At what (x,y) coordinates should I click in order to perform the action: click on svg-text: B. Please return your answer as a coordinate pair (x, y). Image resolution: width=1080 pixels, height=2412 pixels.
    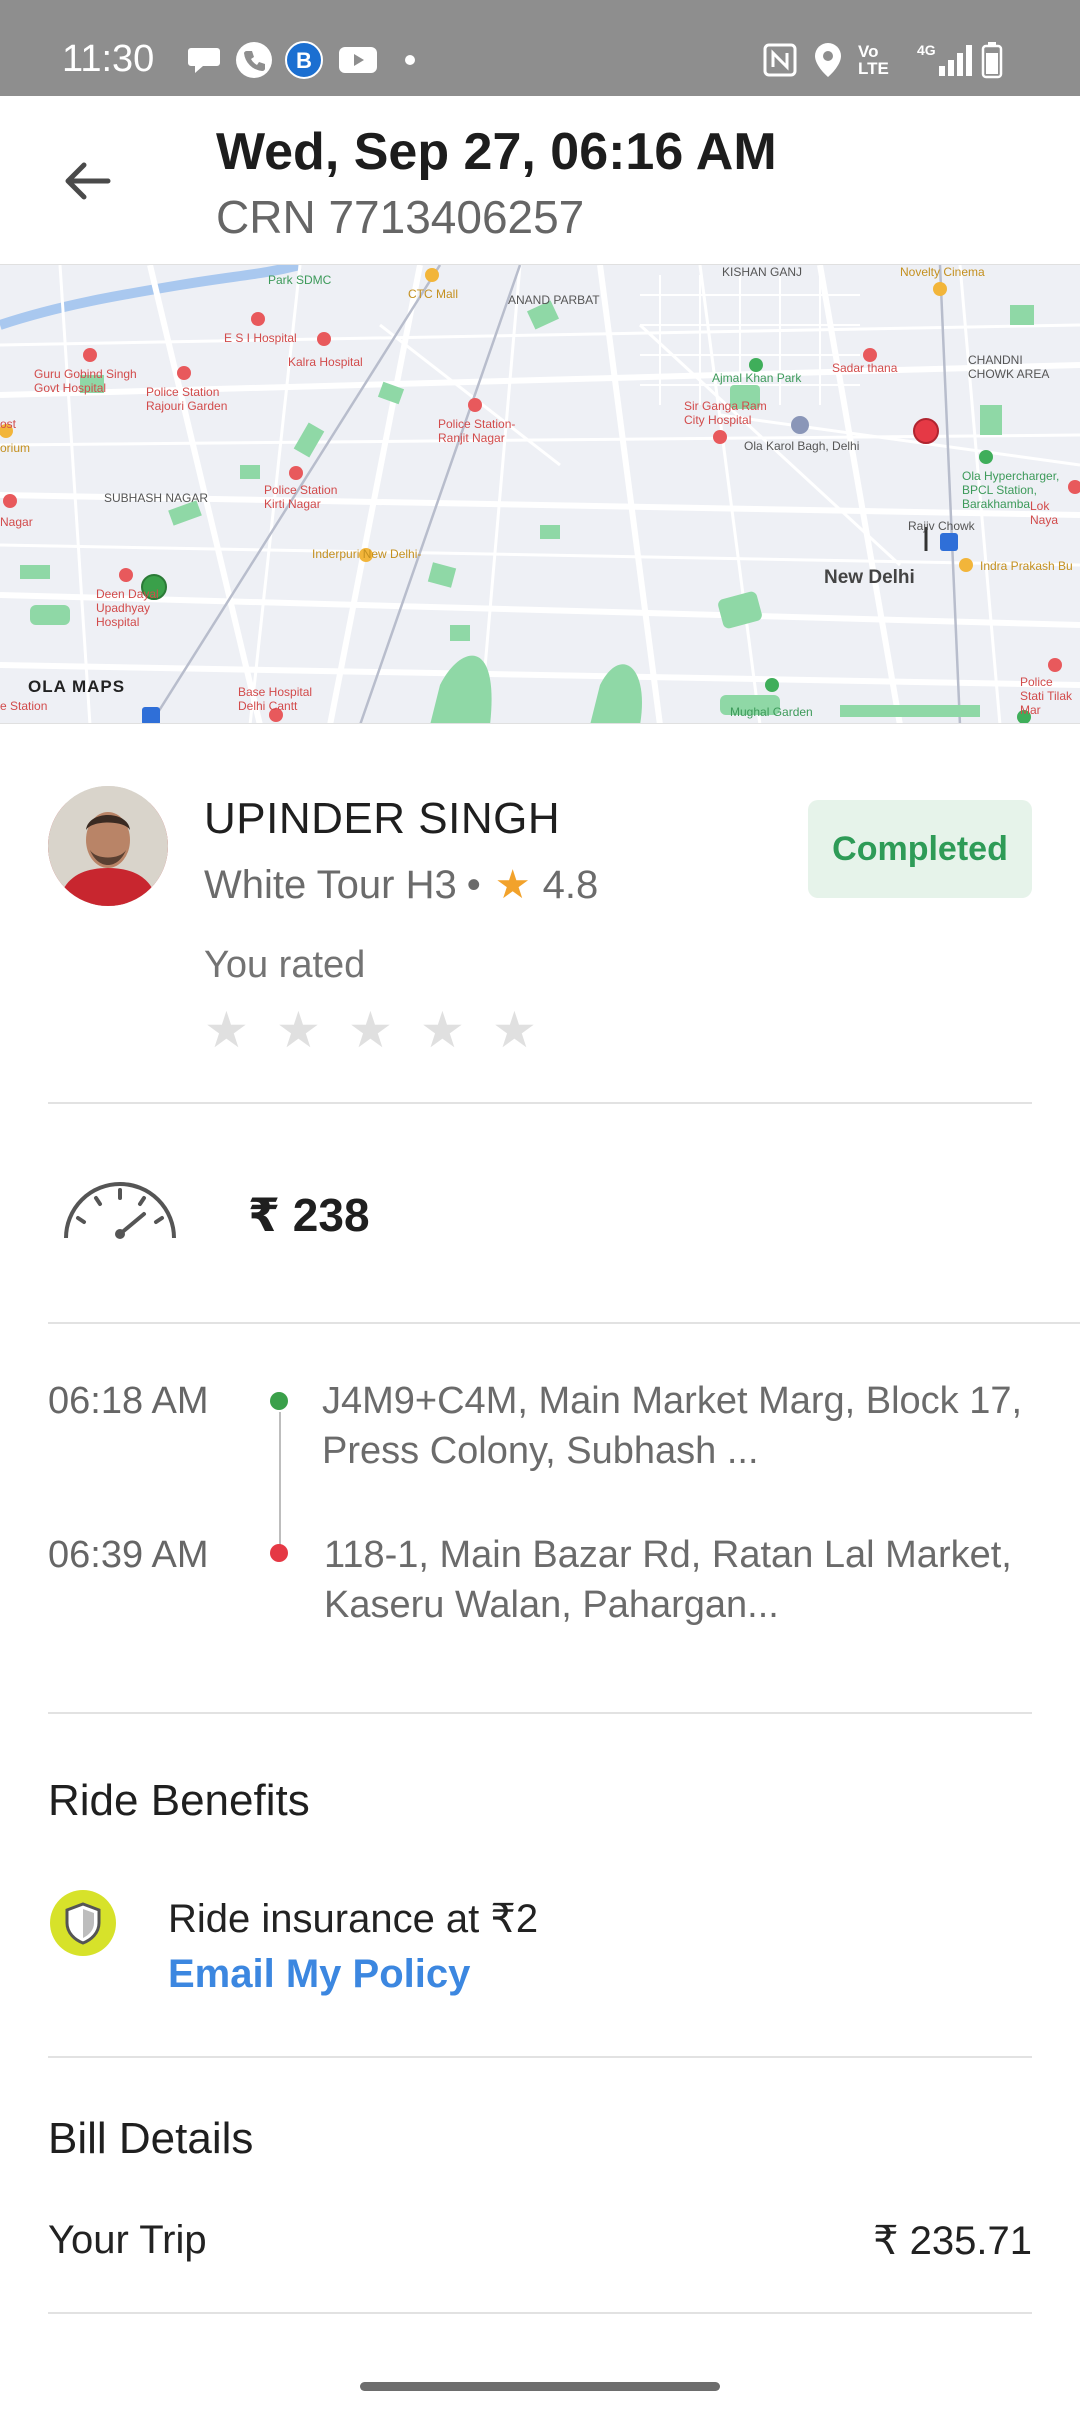
    Looking at the image, I should click on (304, 60).